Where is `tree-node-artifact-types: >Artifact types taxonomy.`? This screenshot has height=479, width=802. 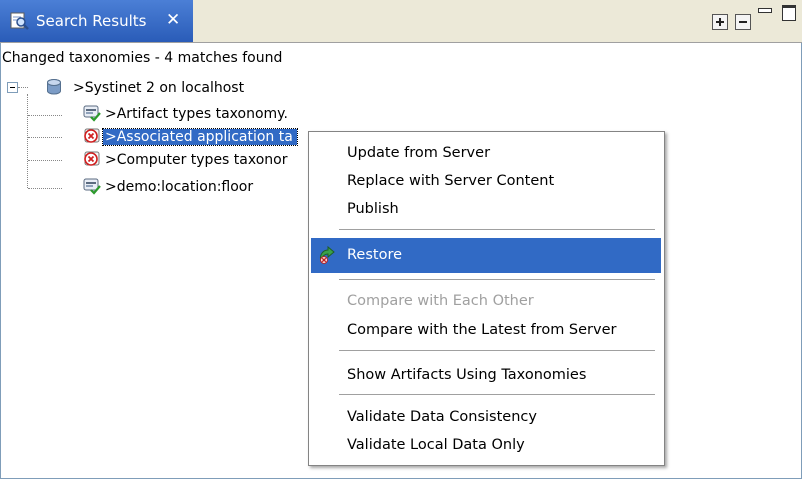 tree-node-artifact-types: >Artifact types taxonomy. is located at coordinates (196, 114).